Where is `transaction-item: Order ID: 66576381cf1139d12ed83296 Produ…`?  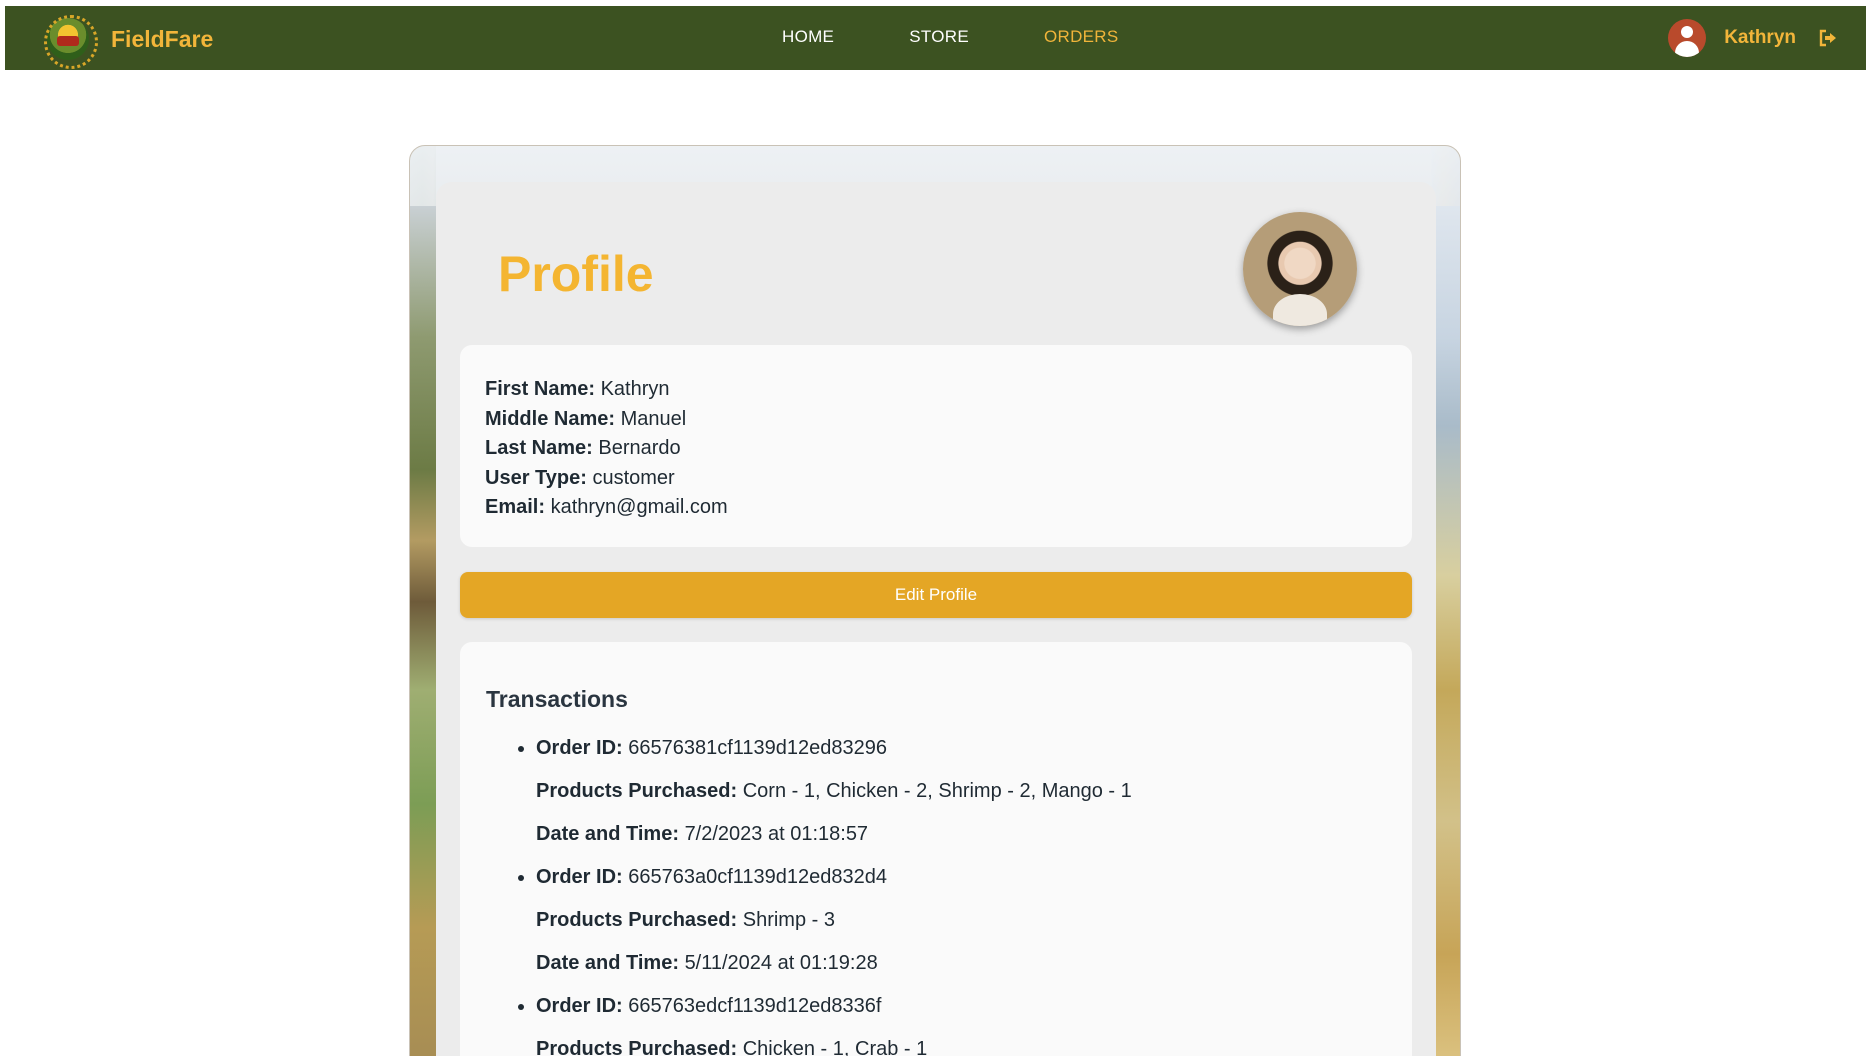 transaction-item: Order ID: 66576381cf1139d12ed83296 Produ… is located at coordinates (961, 797).